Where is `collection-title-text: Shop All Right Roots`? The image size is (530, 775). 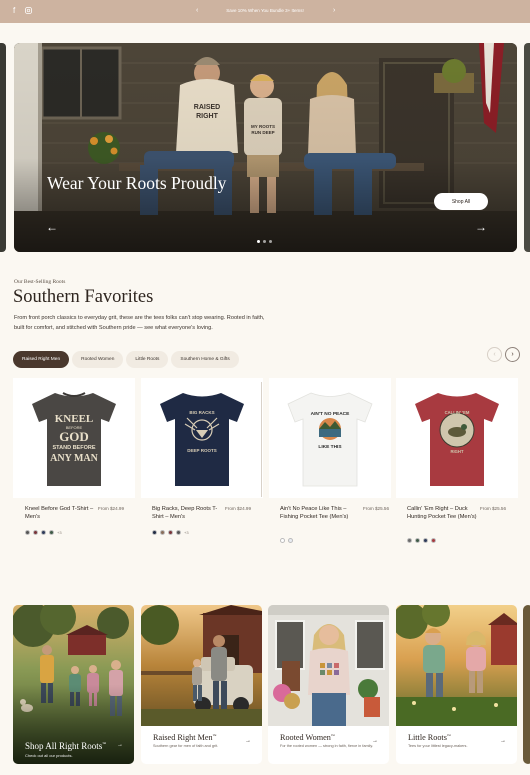
collection-title-text: Shop All Right Roots is located at coordinates (64, 746).